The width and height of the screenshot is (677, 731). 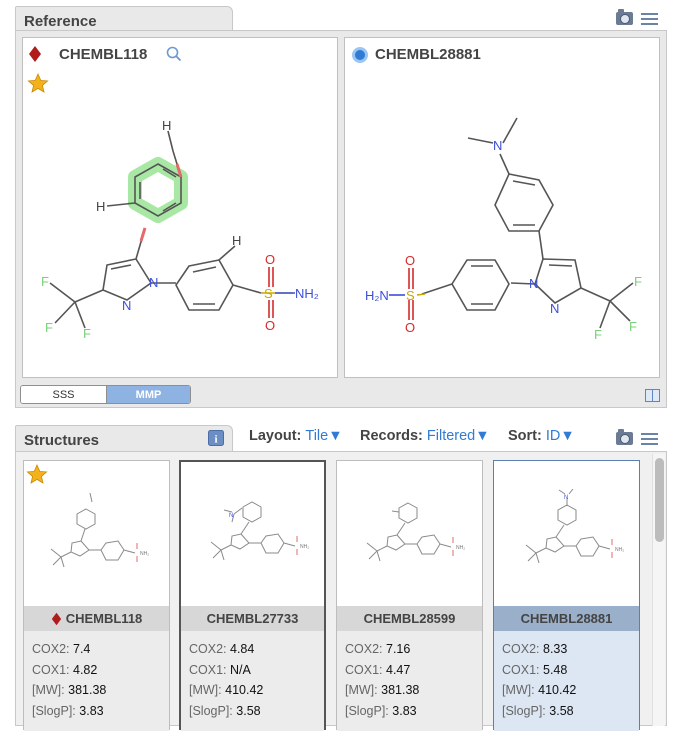 I want to click on reference-panel-title: Reference, so click(x=60, y=21).